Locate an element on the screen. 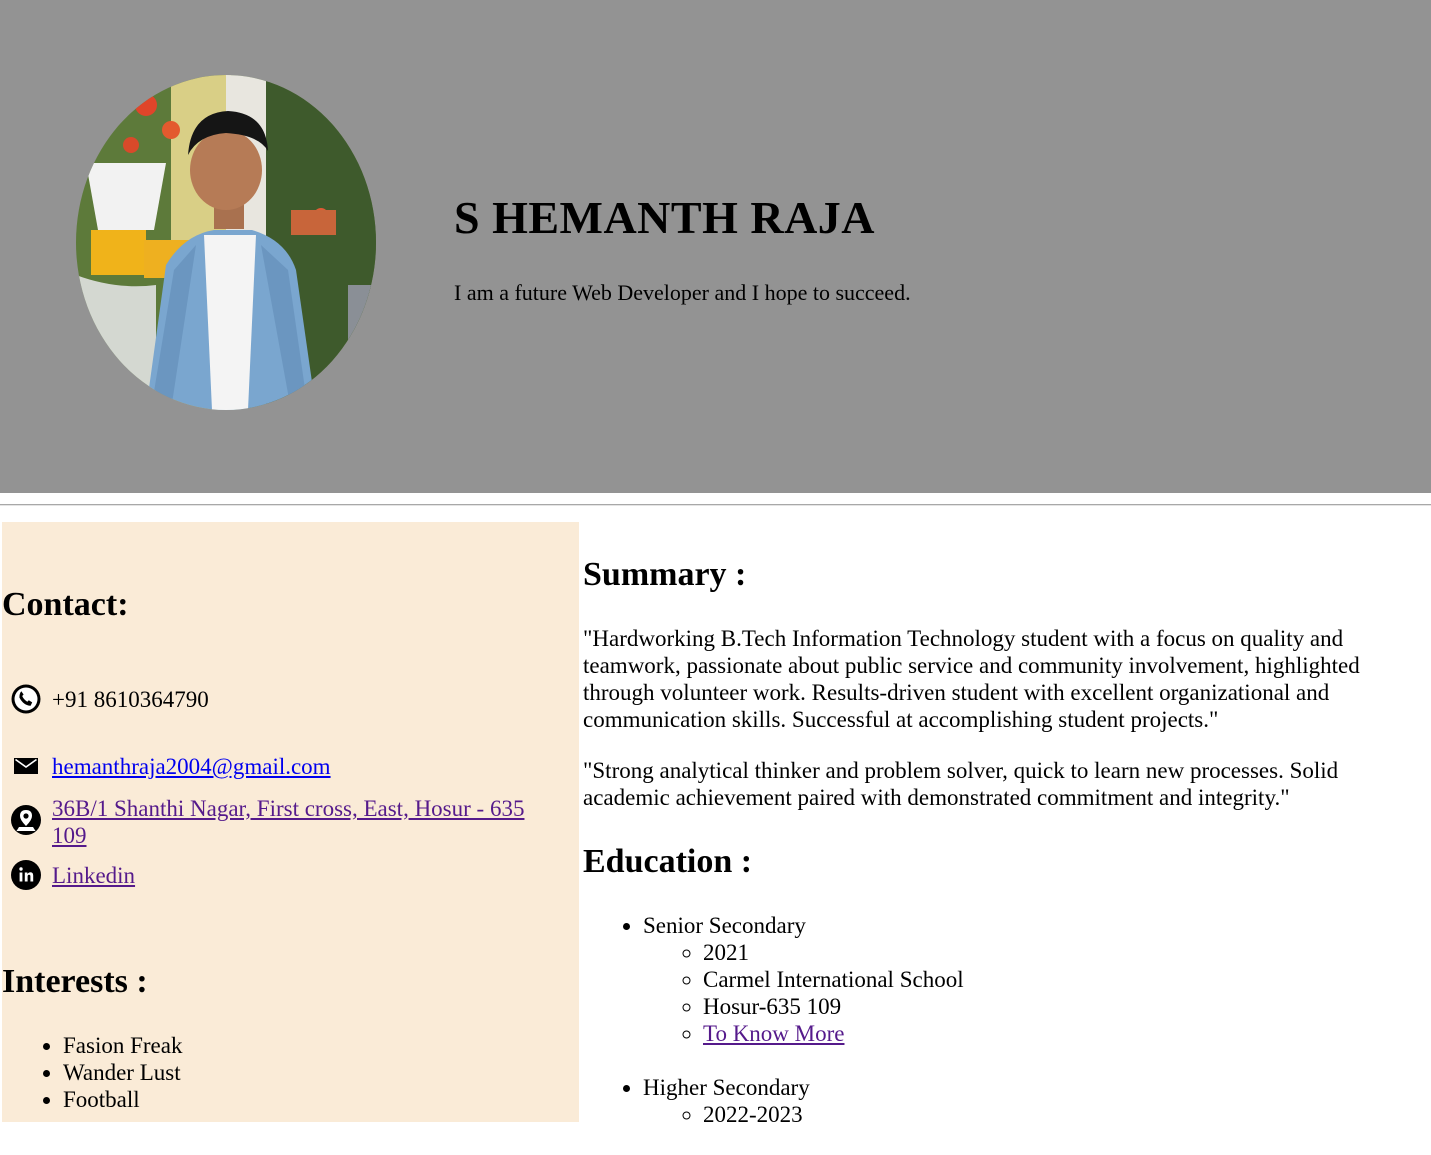 This screenshot has height=1155, width=1431. education-details: 2022-2023 is located at coordinates (1033, 1114).